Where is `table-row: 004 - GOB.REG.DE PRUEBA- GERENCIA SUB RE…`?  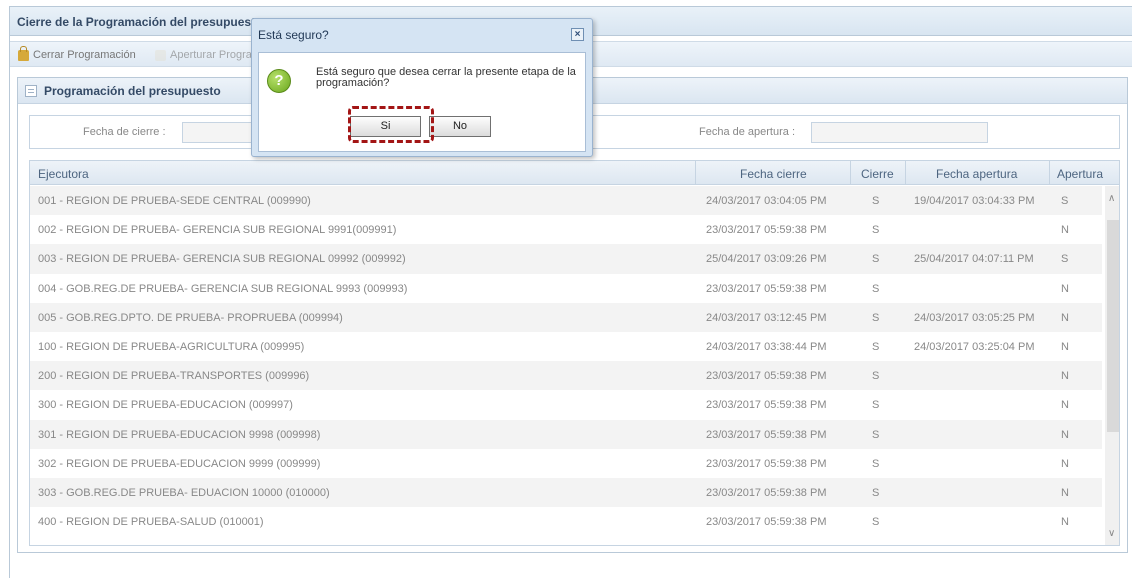 table-row: 004 - GOB.REG.DE PRUEBA- GERENCIA SUB RE… is located at coordinates (566, 288).